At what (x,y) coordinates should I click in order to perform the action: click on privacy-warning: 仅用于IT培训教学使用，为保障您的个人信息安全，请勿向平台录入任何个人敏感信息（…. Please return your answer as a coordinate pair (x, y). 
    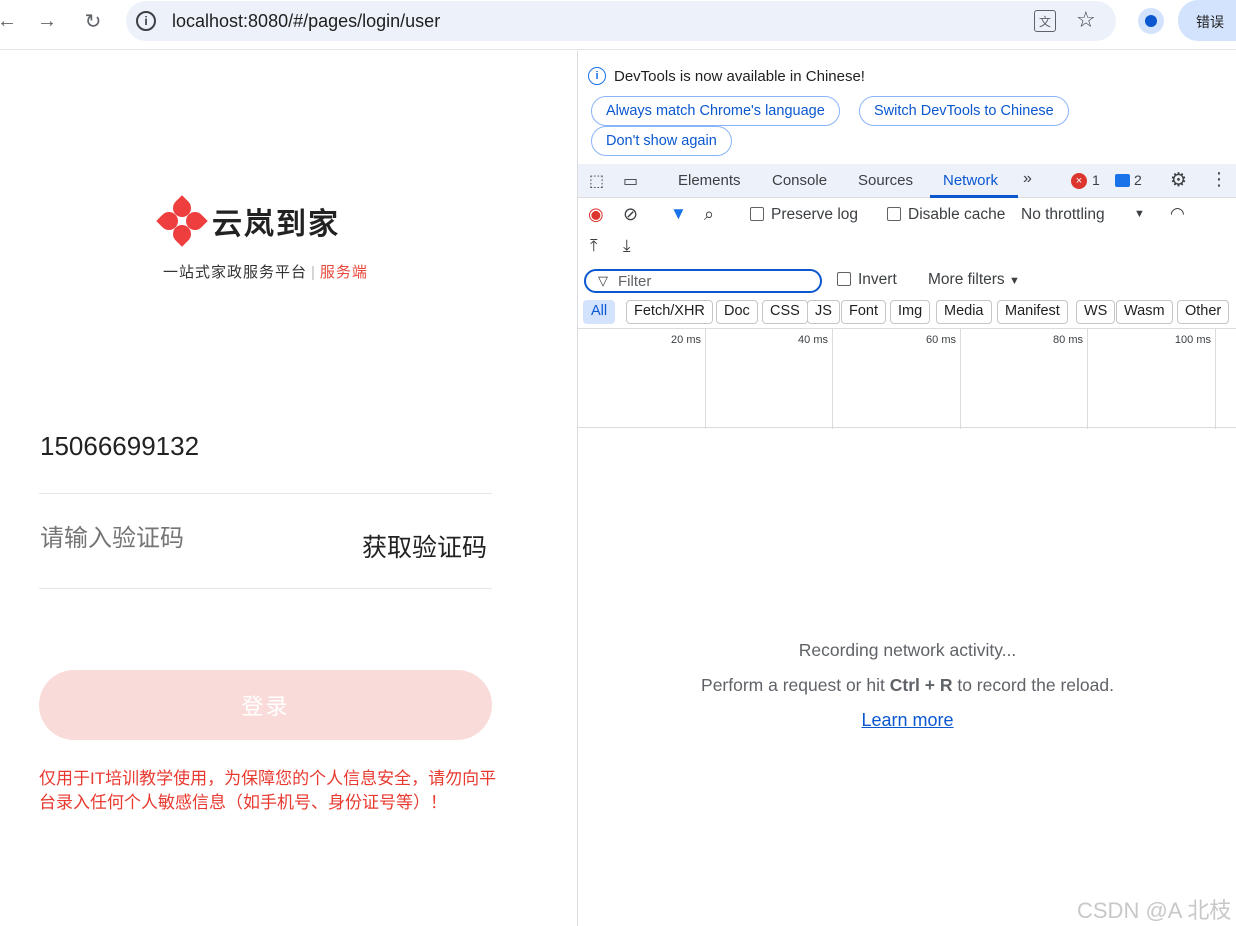
    Looking at the image, I should click on (268, 790).